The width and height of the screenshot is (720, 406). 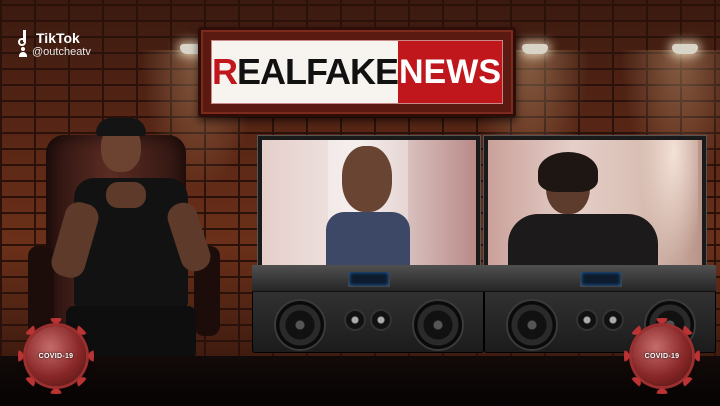 I want to click on host-person, so click(x=131, y=239).